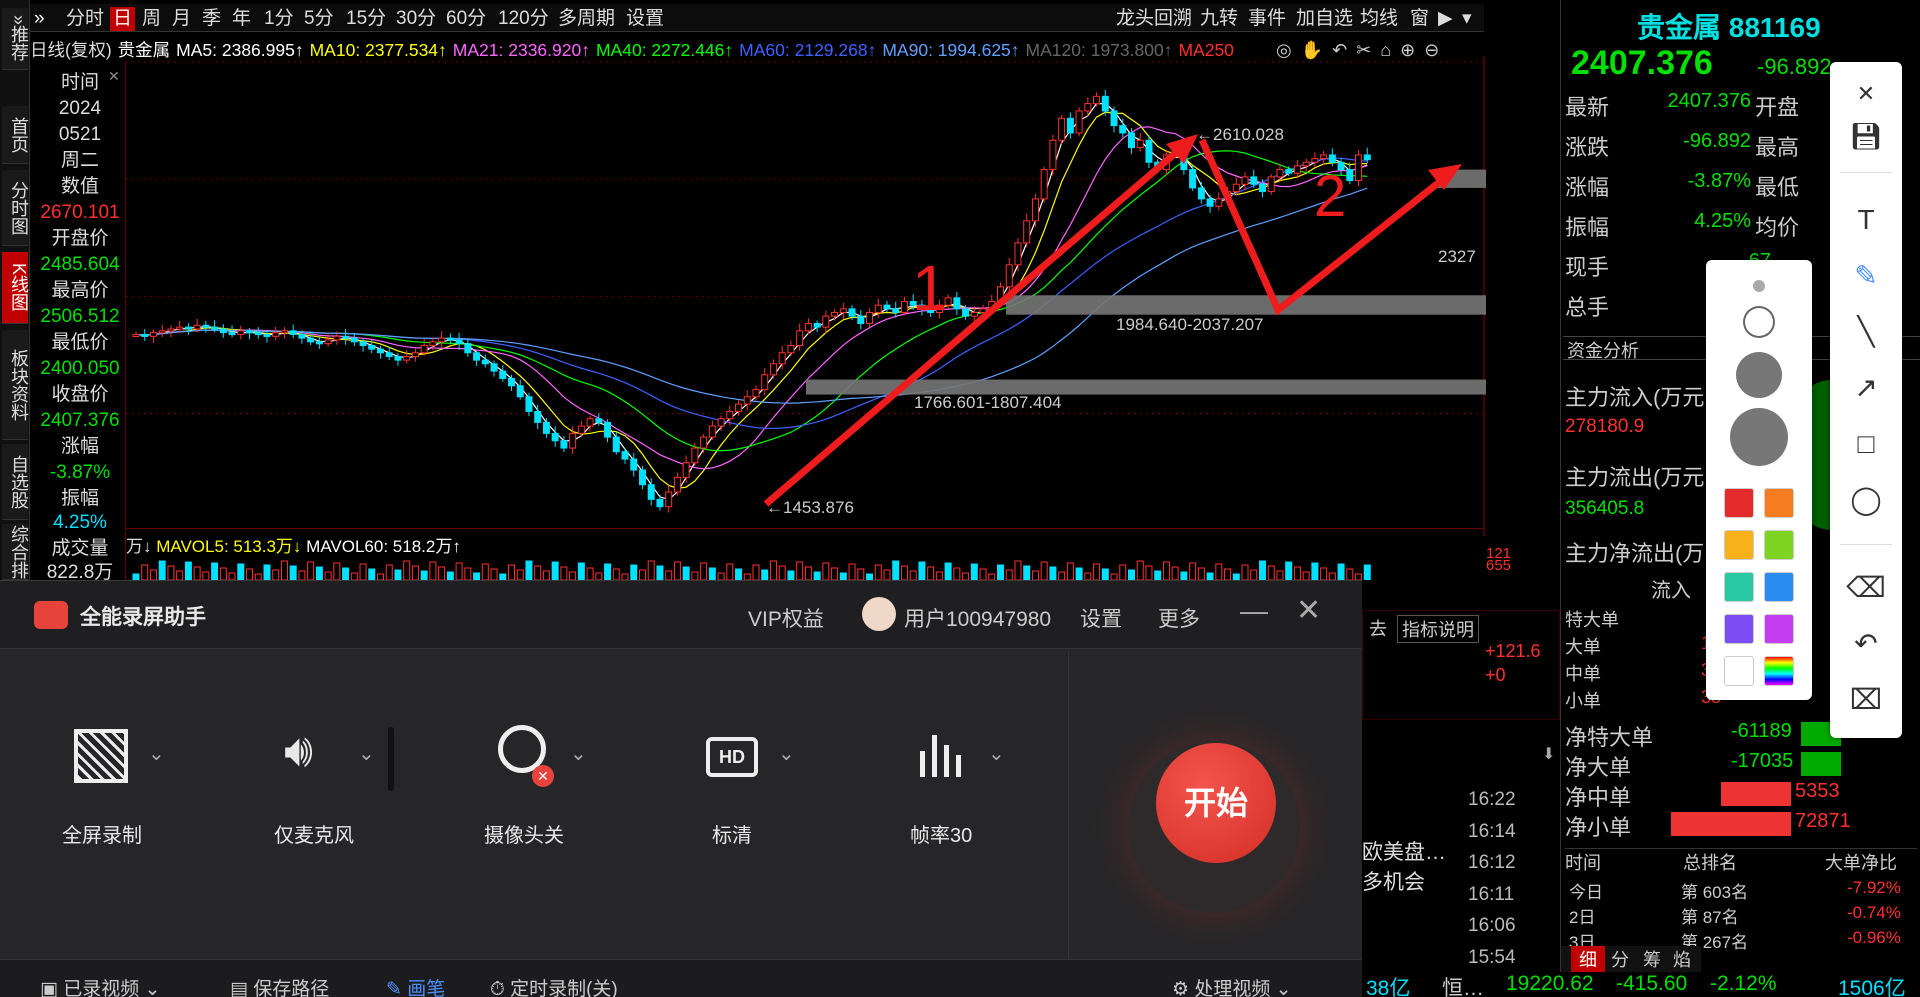 The image size is (1920, 997). Describe the element at coordinates (298, 751) in the screenshot. I see `speaker-icon: 🔊︎` at that location.